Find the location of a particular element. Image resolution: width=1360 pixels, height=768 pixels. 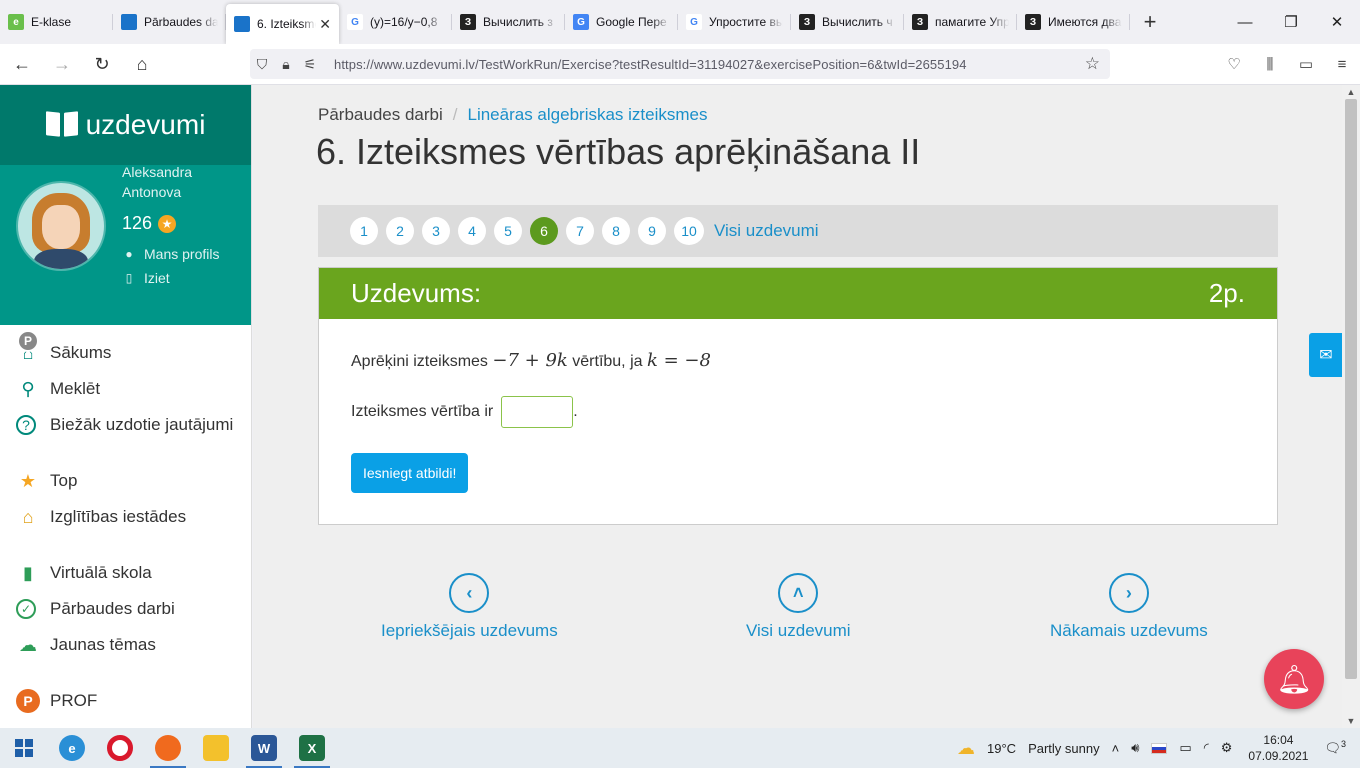

minimize-icon: — is located at coordinates (1245, 22).